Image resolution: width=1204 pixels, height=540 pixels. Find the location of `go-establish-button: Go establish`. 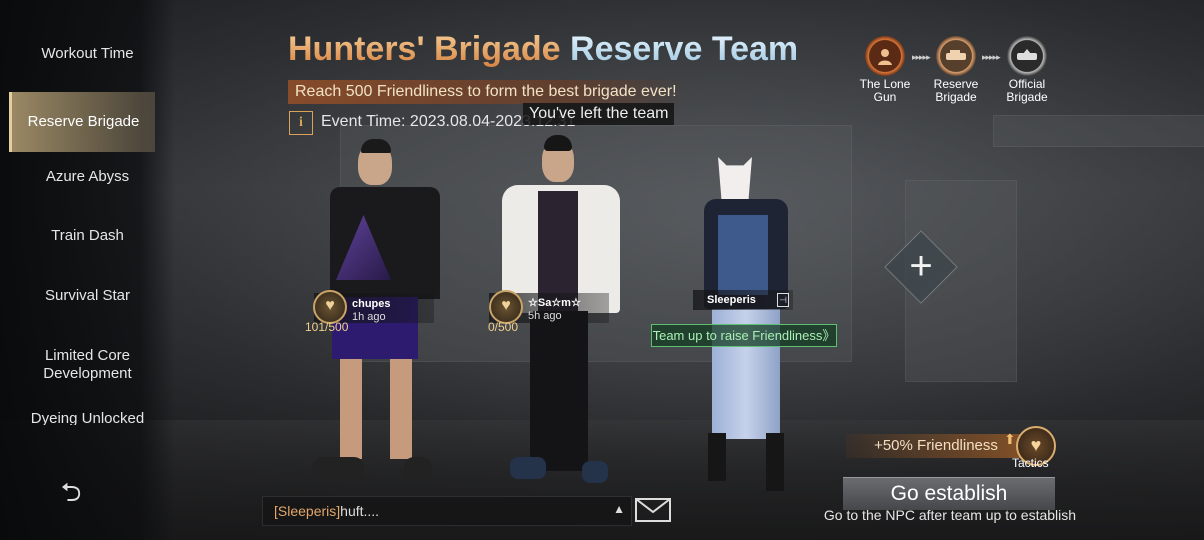

go-establish-button: Go establish is located at coordinates (949, 493).